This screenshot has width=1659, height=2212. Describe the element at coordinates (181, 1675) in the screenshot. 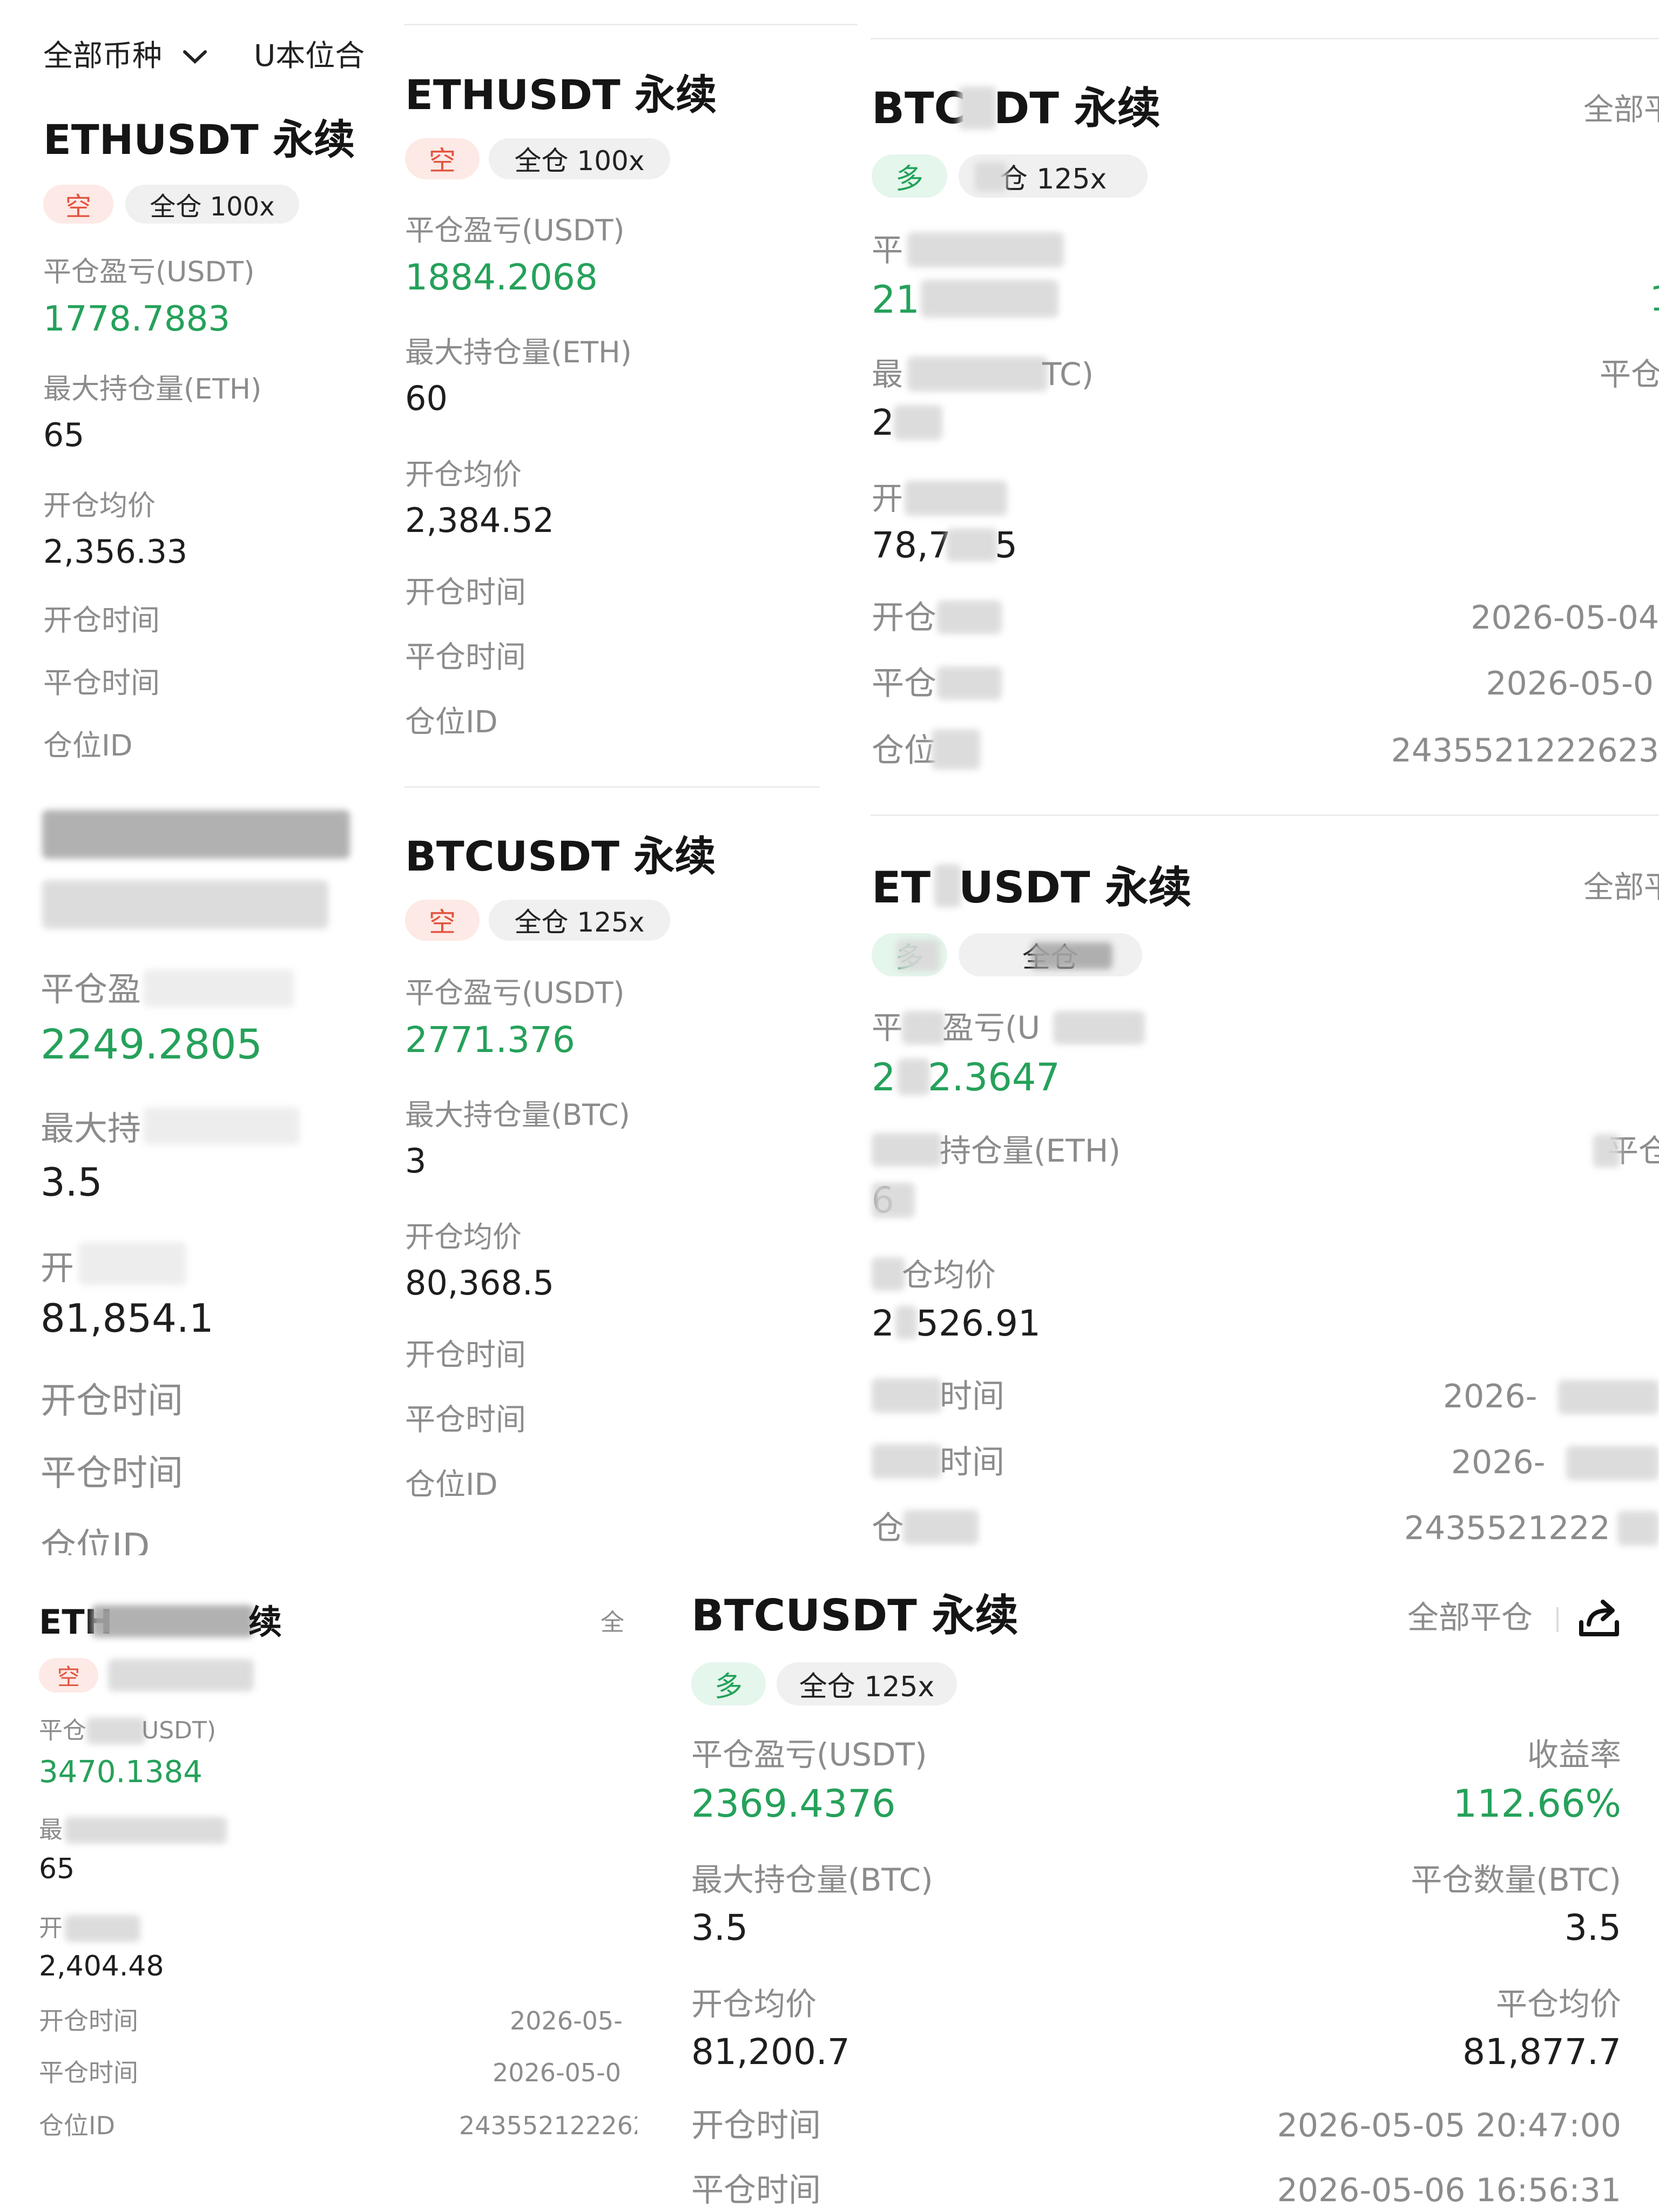

I see `obscured-mode` at that location.